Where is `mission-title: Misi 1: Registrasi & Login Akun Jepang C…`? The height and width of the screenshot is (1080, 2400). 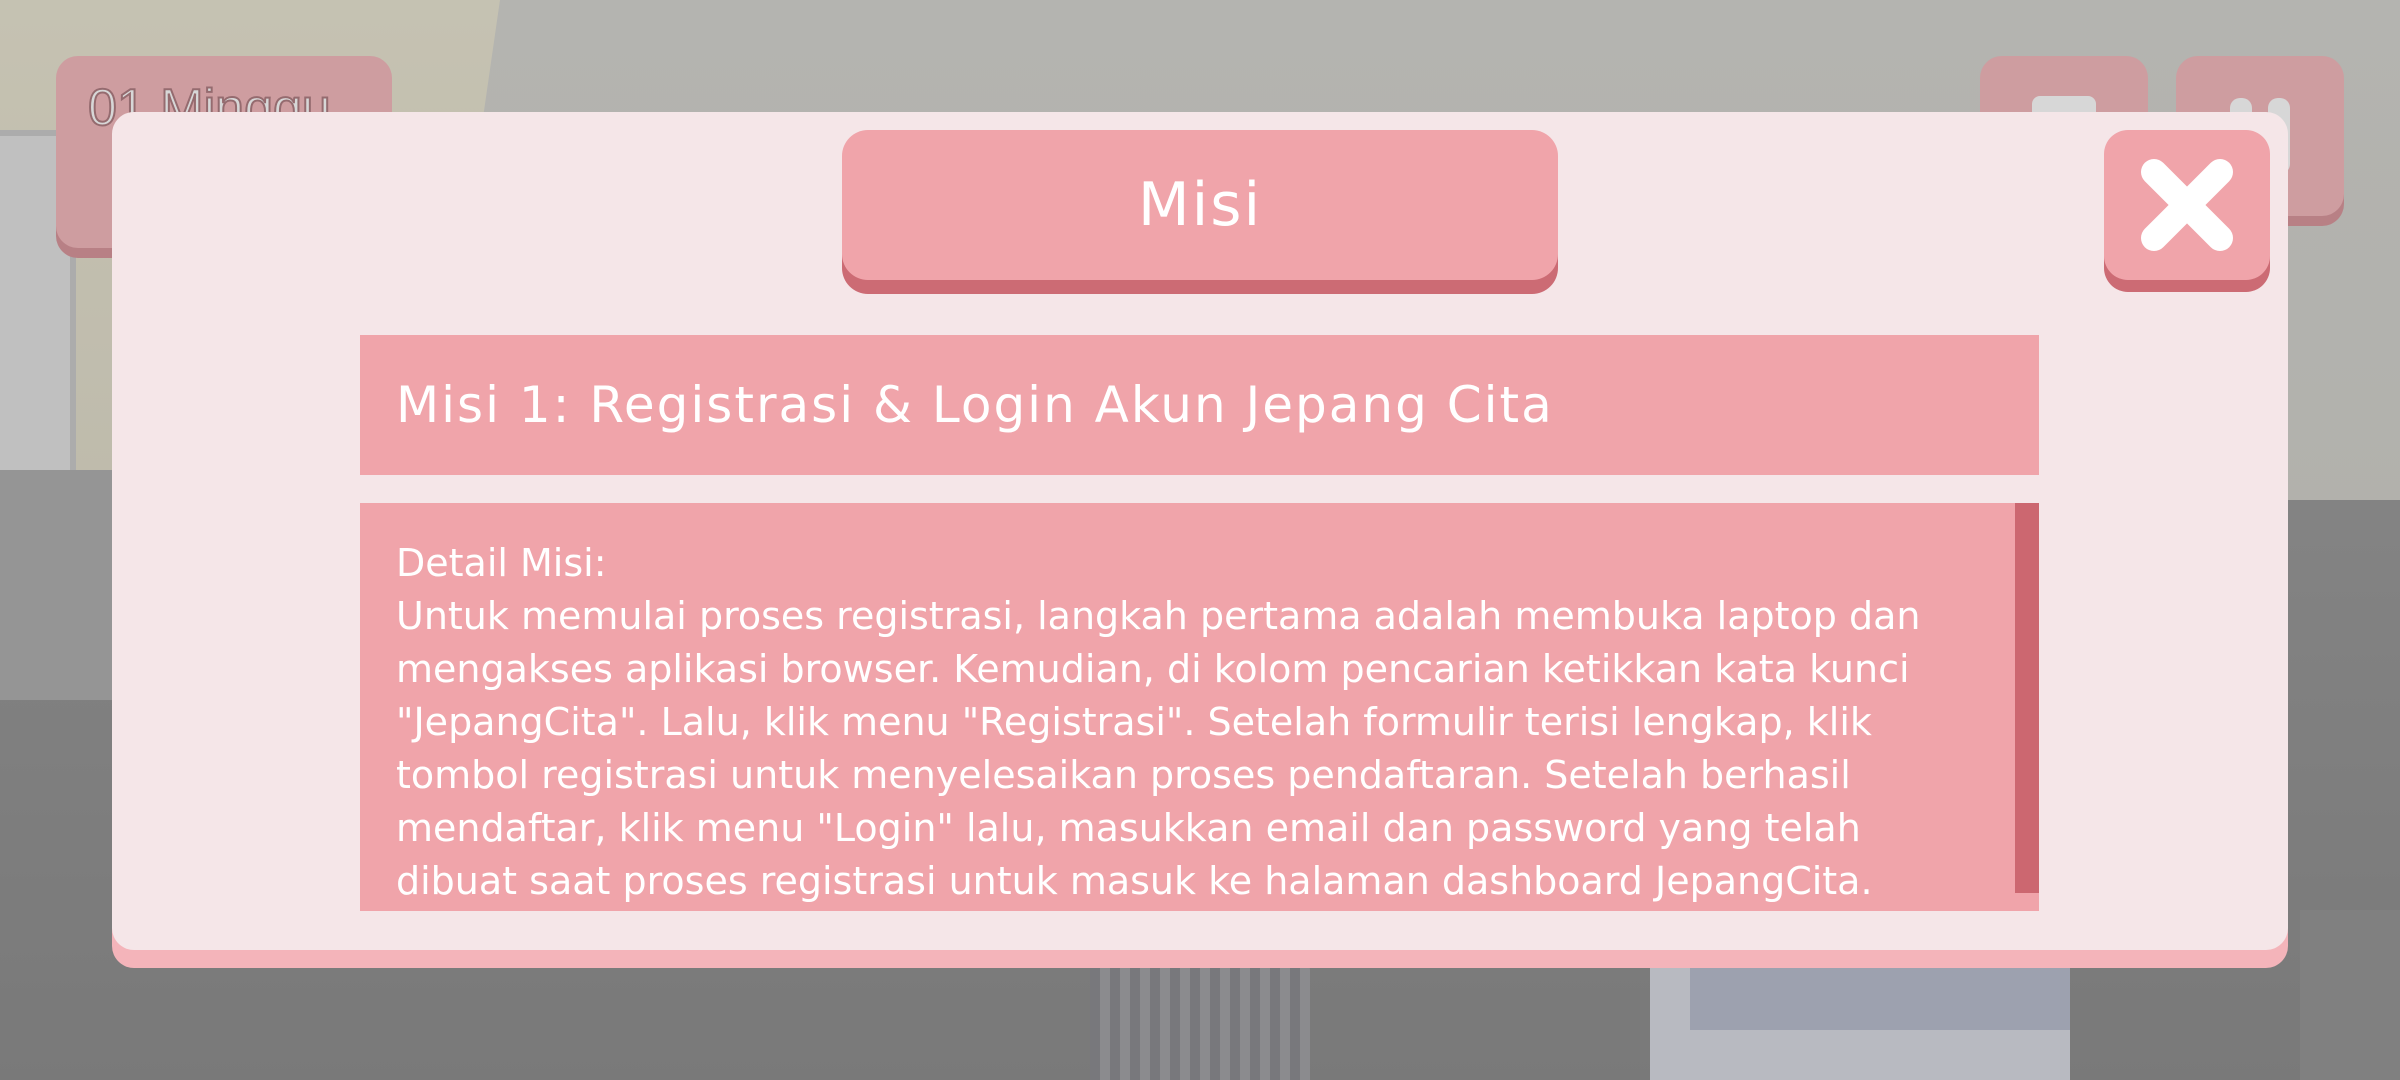 mission-title: Misi 1: Registrasi & Login Akun Jepang C… is located at coordinates (975, 405).